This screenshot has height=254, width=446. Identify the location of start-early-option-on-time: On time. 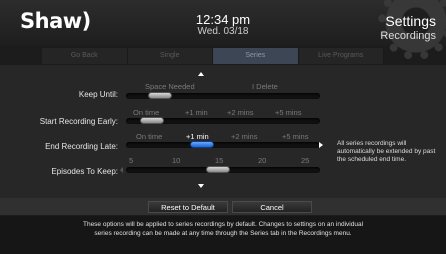
(146, 112).